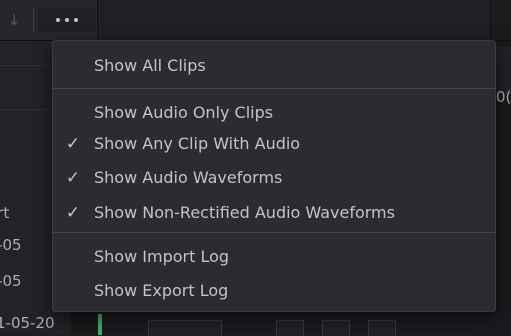 Image resolution: width=511 pixels, height=336 pixels. What do you see at coordinates (274, 257) in the screenshot?
I see `menu-item-show-import-log: Show Import Log` at bounding box center [274, 257].